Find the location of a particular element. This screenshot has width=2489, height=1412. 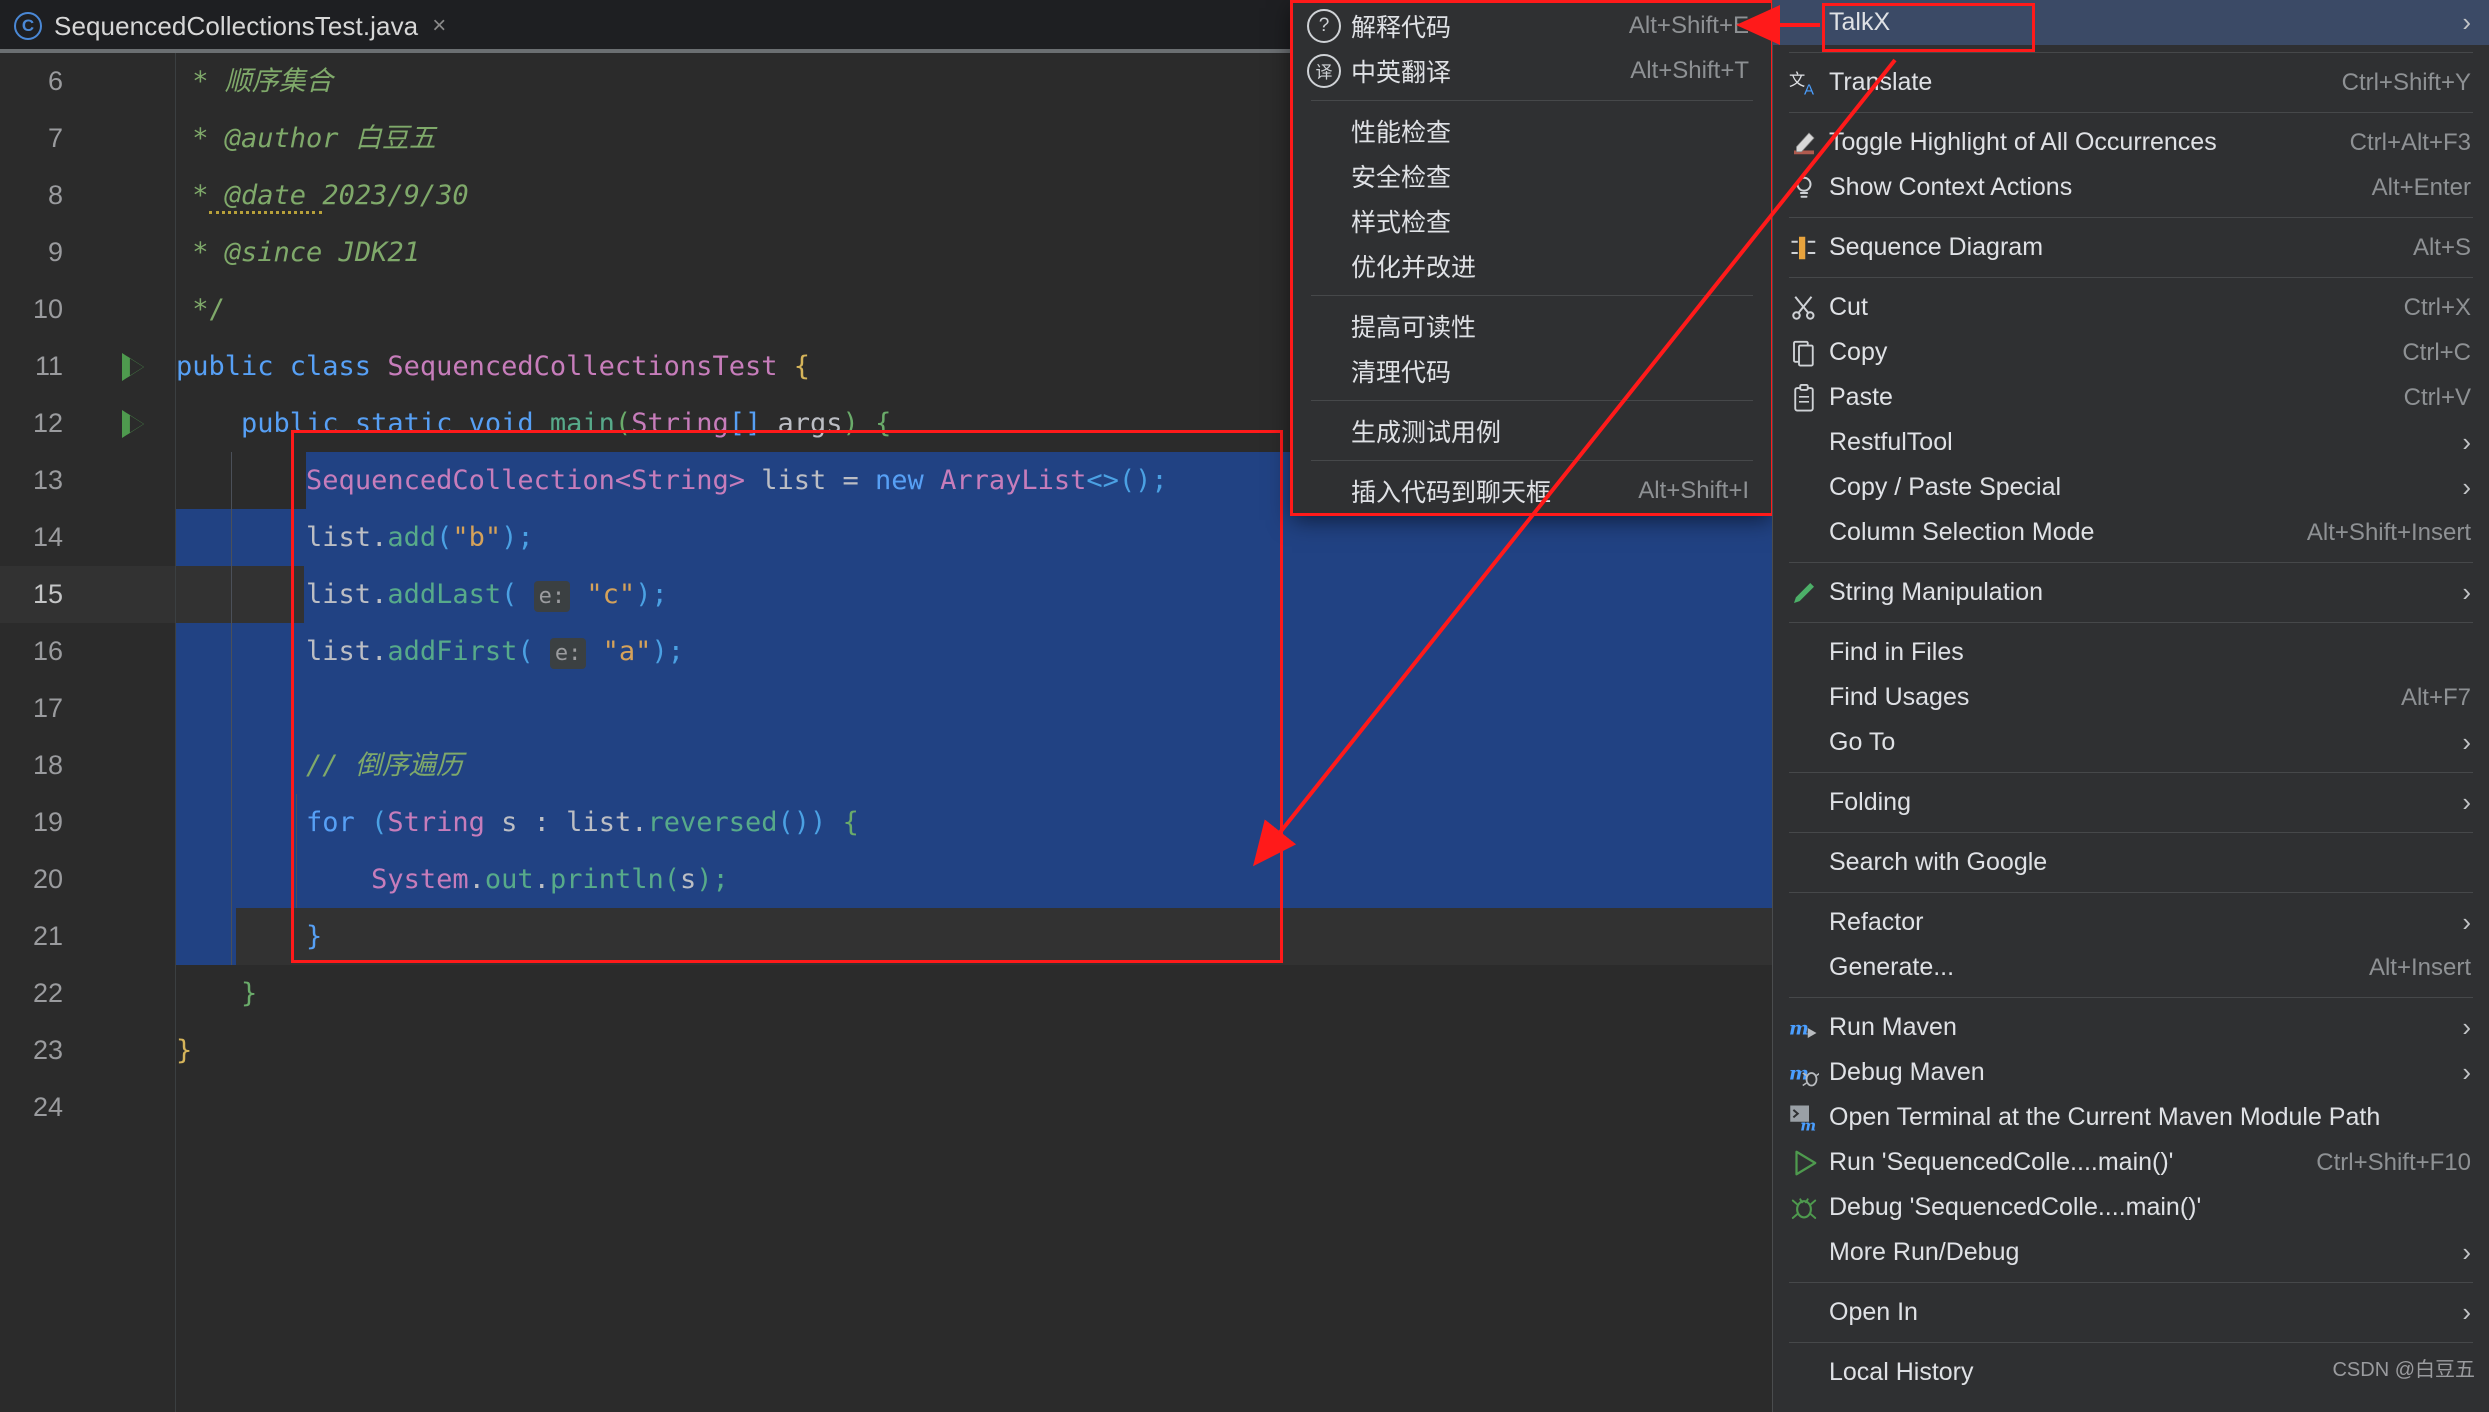

code-line: list.addFirst( e: "a"); is located at coordinates (430, 652).